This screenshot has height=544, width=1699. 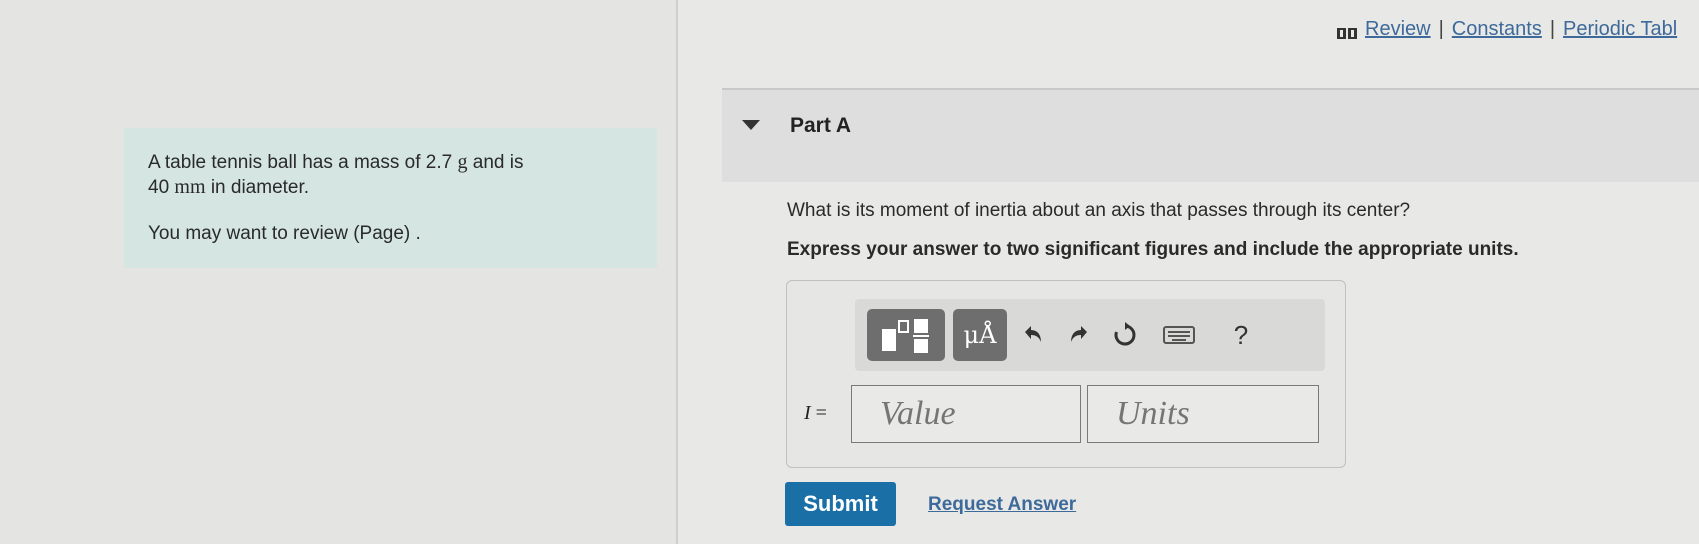 What do you see at coordinates (1210, 135) in the screenshot?
I see `part-a-header: Part A` at bounding box center [1210, 135].